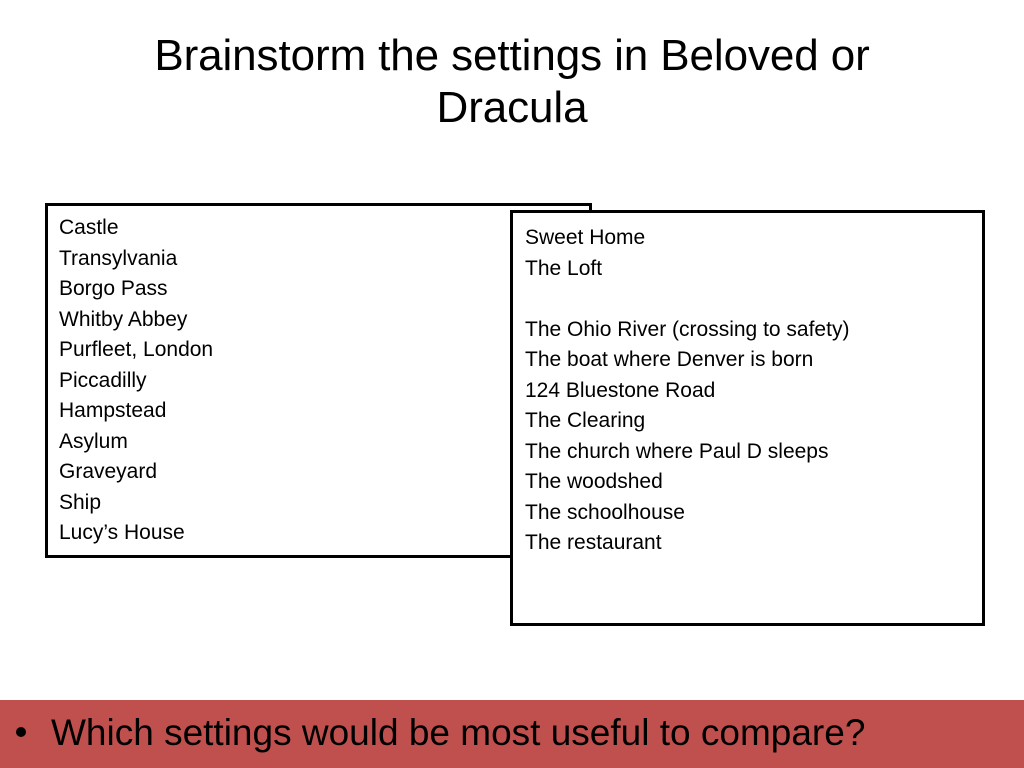  What do you see at coordinates (585, 420) in the screenshot?
I see `list-item: The Clearing` at bounding box center [585, 420].